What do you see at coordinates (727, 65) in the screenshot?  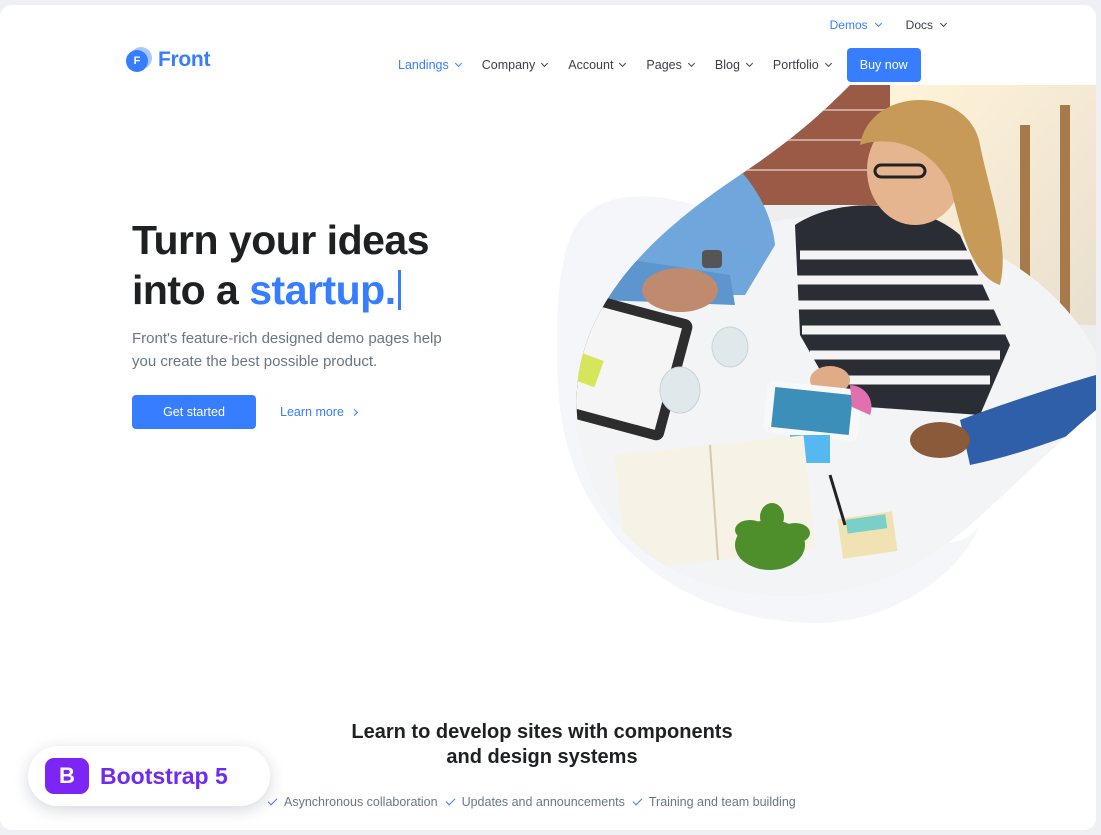 I see `nav-label: Blog` at bounding box center [727, 65].